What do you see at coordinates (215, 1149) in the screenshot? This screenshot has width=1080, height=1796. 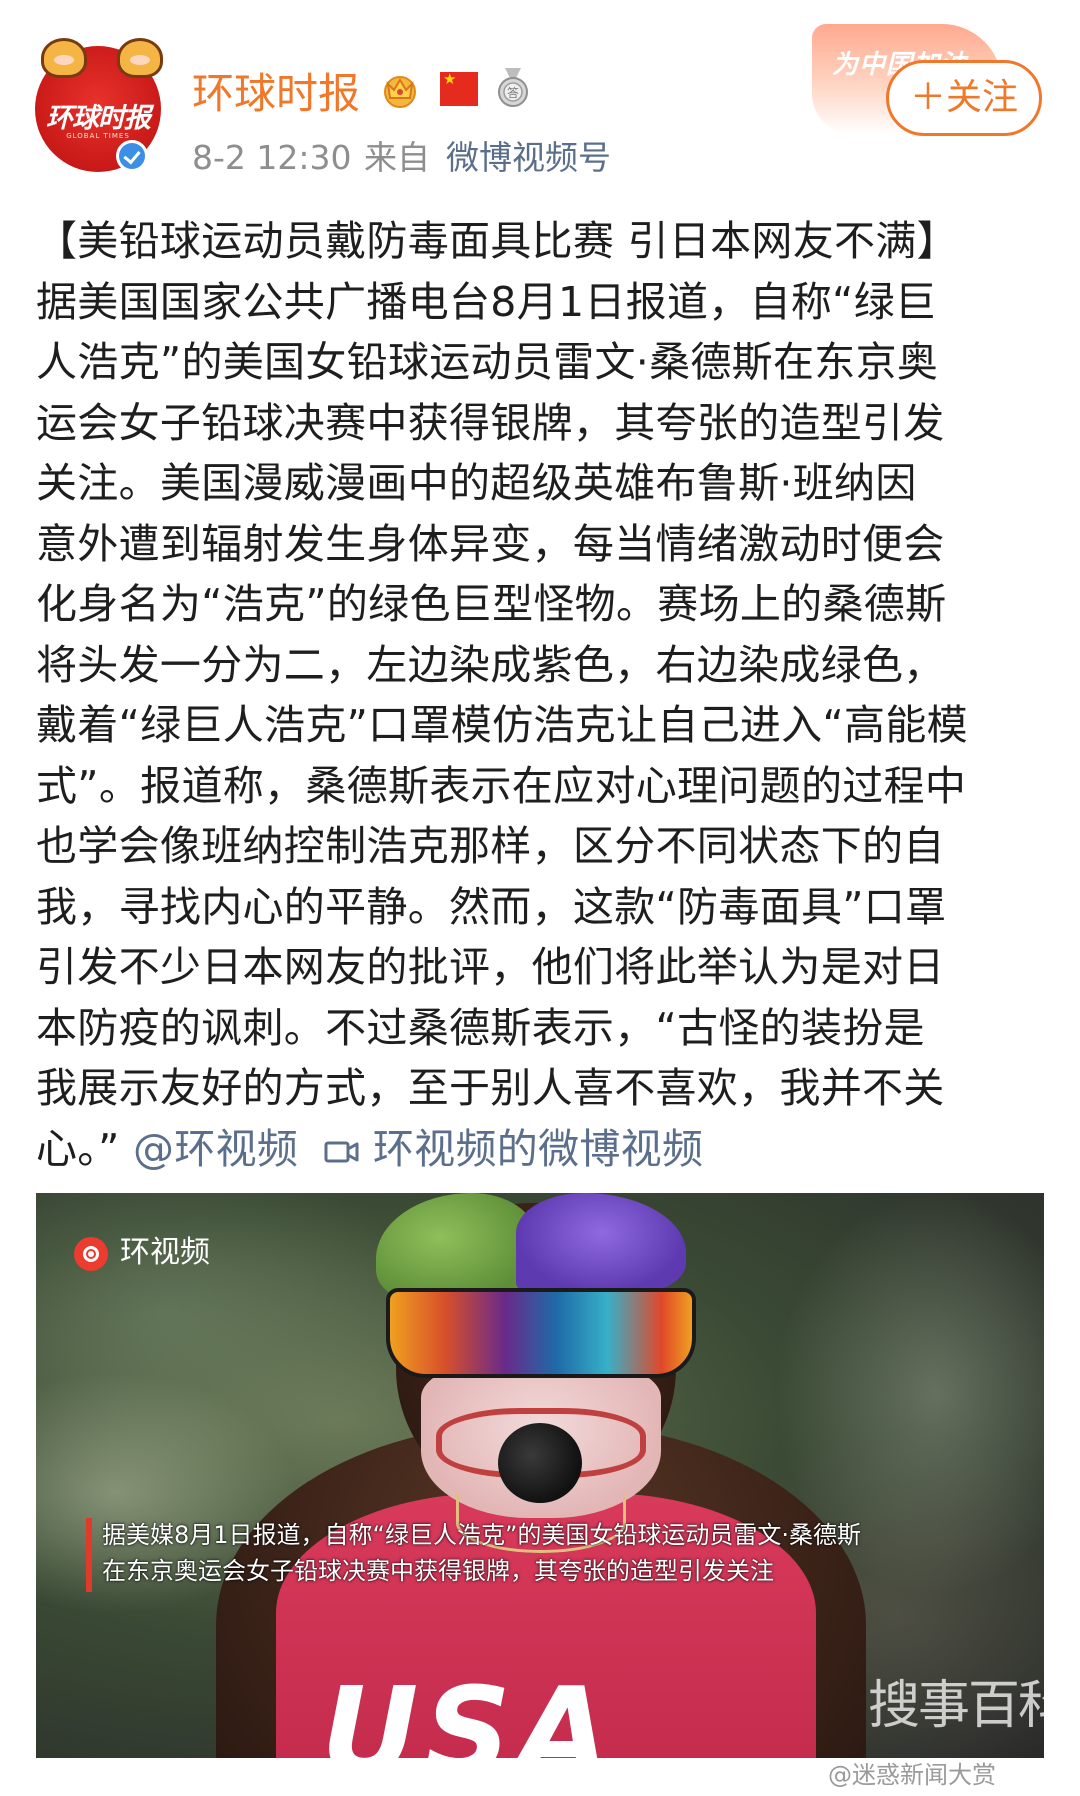 I see `mention-link: @环视频` at bounding box center [215, 1149].